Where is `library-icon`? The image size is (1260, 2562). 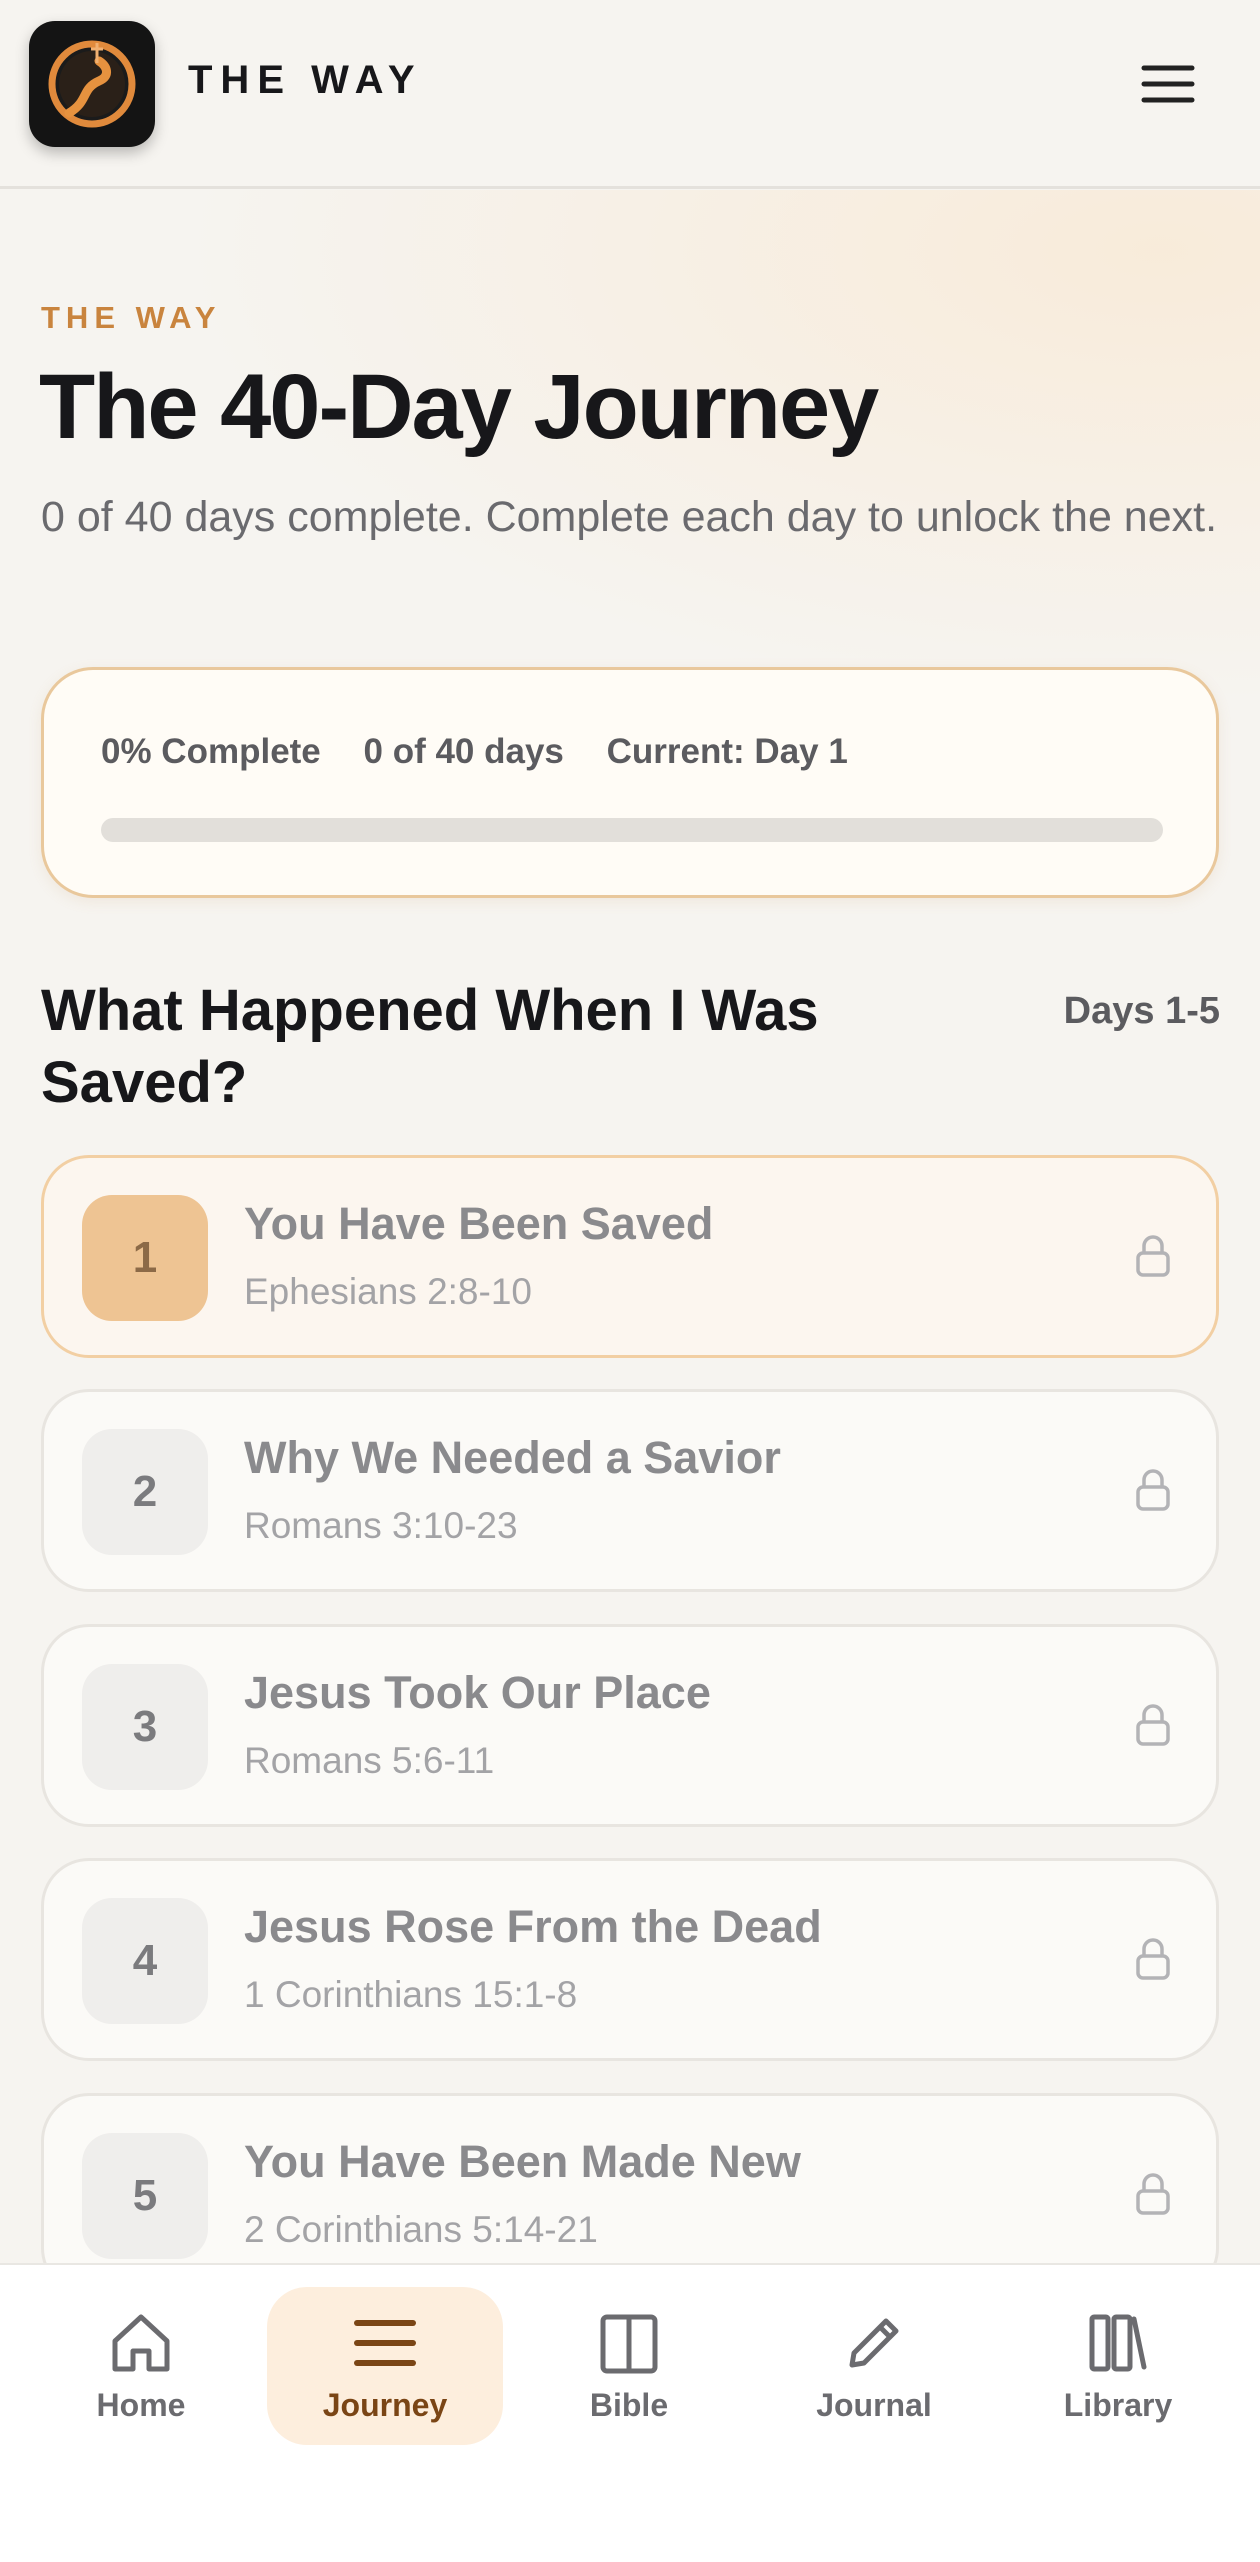 library-icon is located at coordinates (1118, 2343).